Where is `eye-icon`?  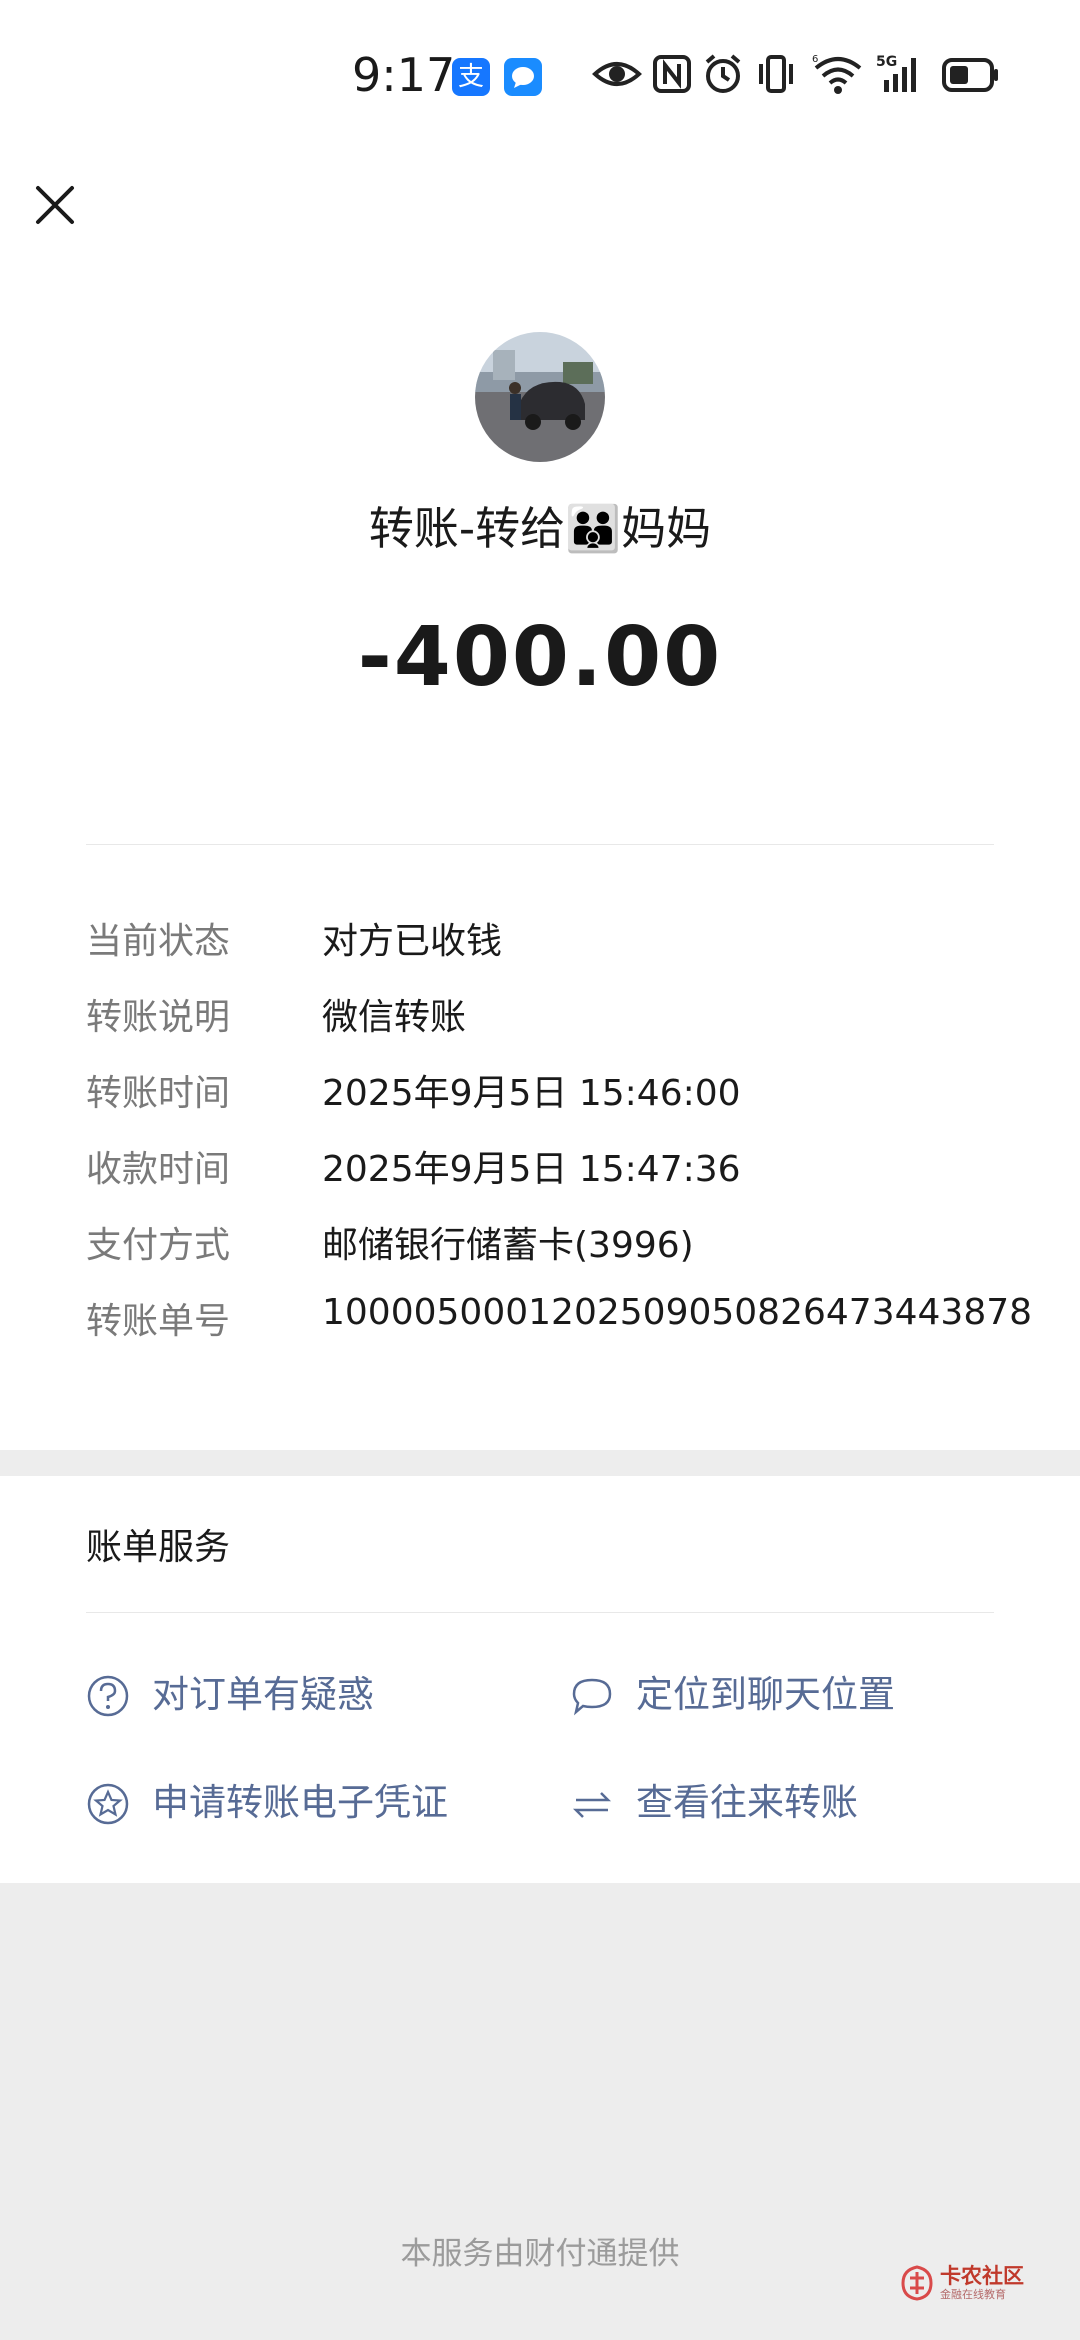
eye-icon is located at coordinates (617, 76).